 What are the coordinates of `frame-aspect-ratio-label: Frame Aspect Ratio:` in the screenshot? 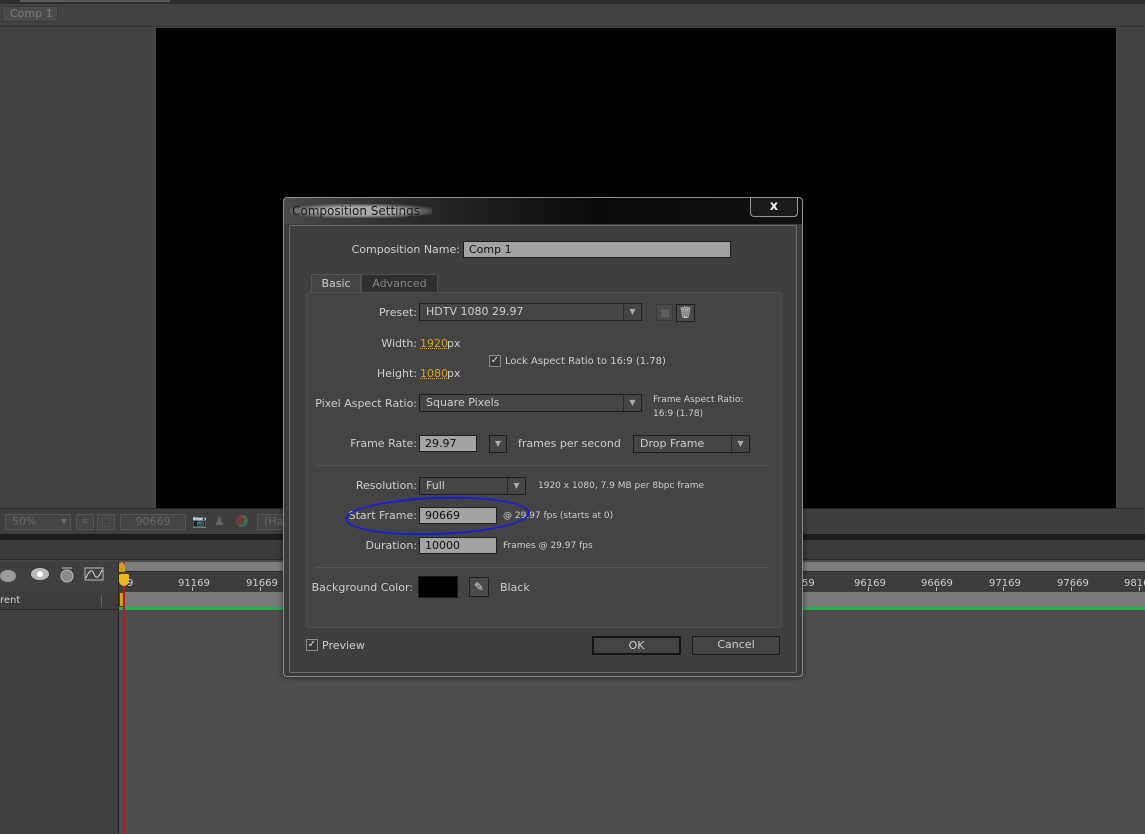 It's located at (698, 400).